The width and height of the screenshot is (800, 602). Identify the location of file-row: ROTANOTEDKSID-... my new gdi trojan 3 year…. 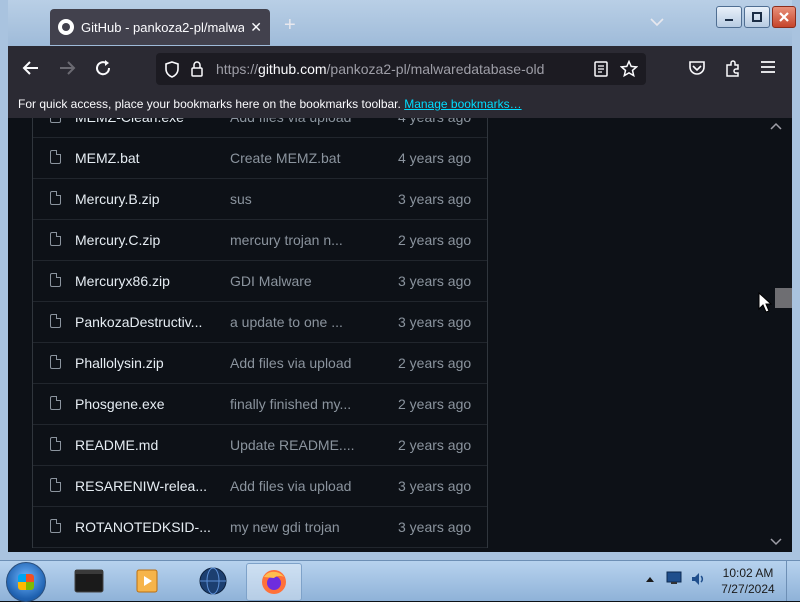
(260, 527).